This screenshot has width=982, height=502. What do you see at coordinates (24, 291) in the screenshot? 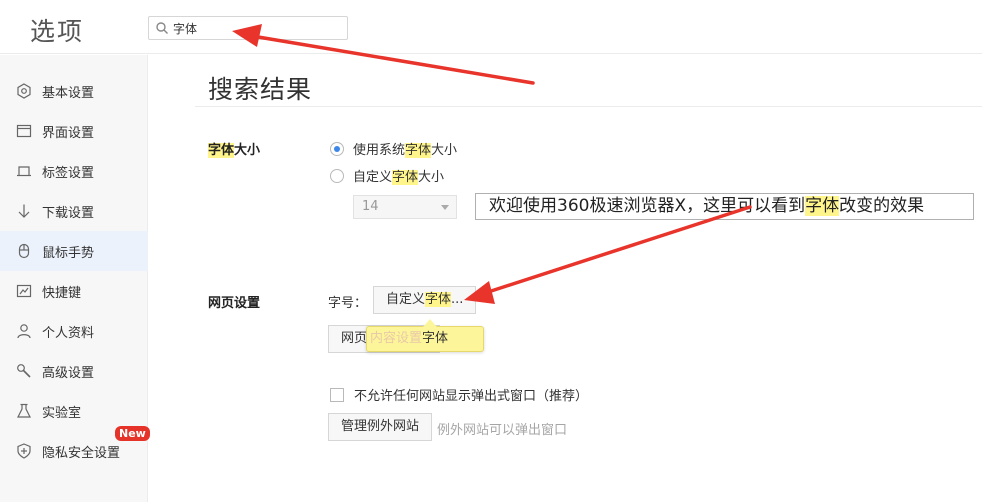
I see `shortcut-icon` at bounding box center [24, 291].